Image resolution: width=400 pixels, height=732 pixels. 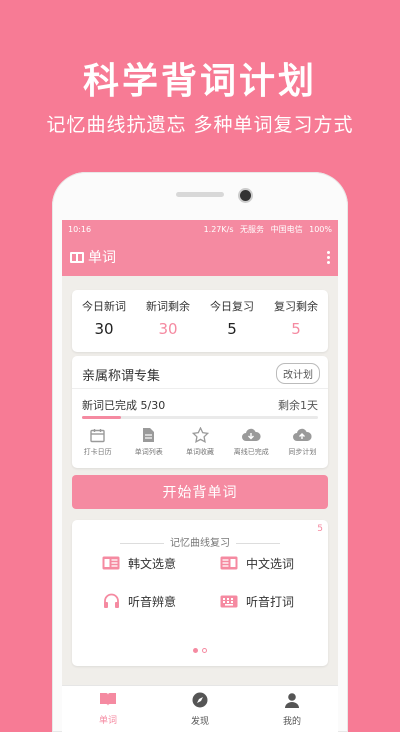 I want to click on progress-bar-fill, so click(x=102, y=417).